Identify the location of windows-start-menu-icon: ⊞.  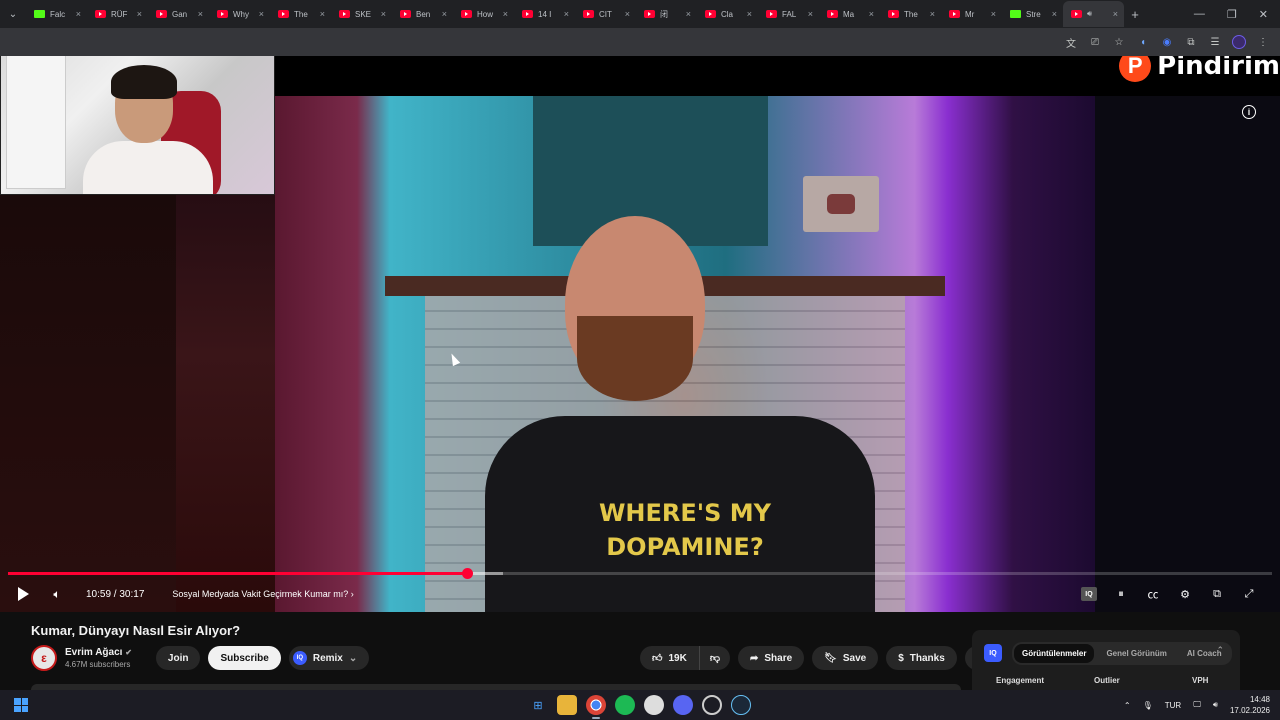
(538, 705).